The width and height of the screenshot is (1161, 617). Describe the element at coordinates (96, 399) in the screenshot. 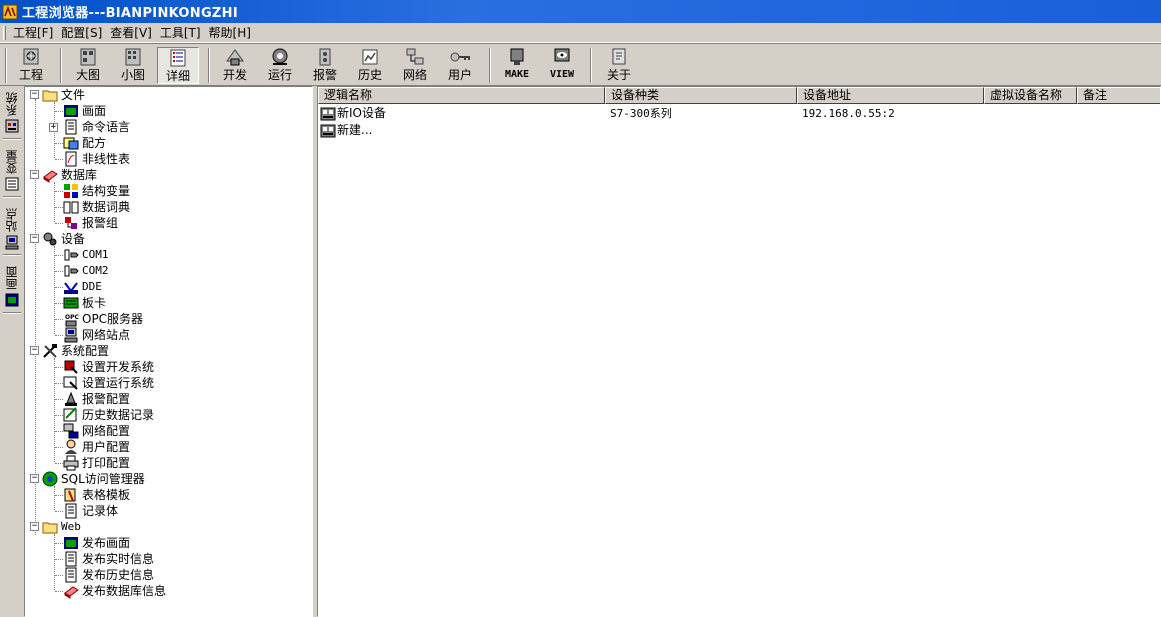

I see `tree-node-alarm-config: 报警配置` at that location.